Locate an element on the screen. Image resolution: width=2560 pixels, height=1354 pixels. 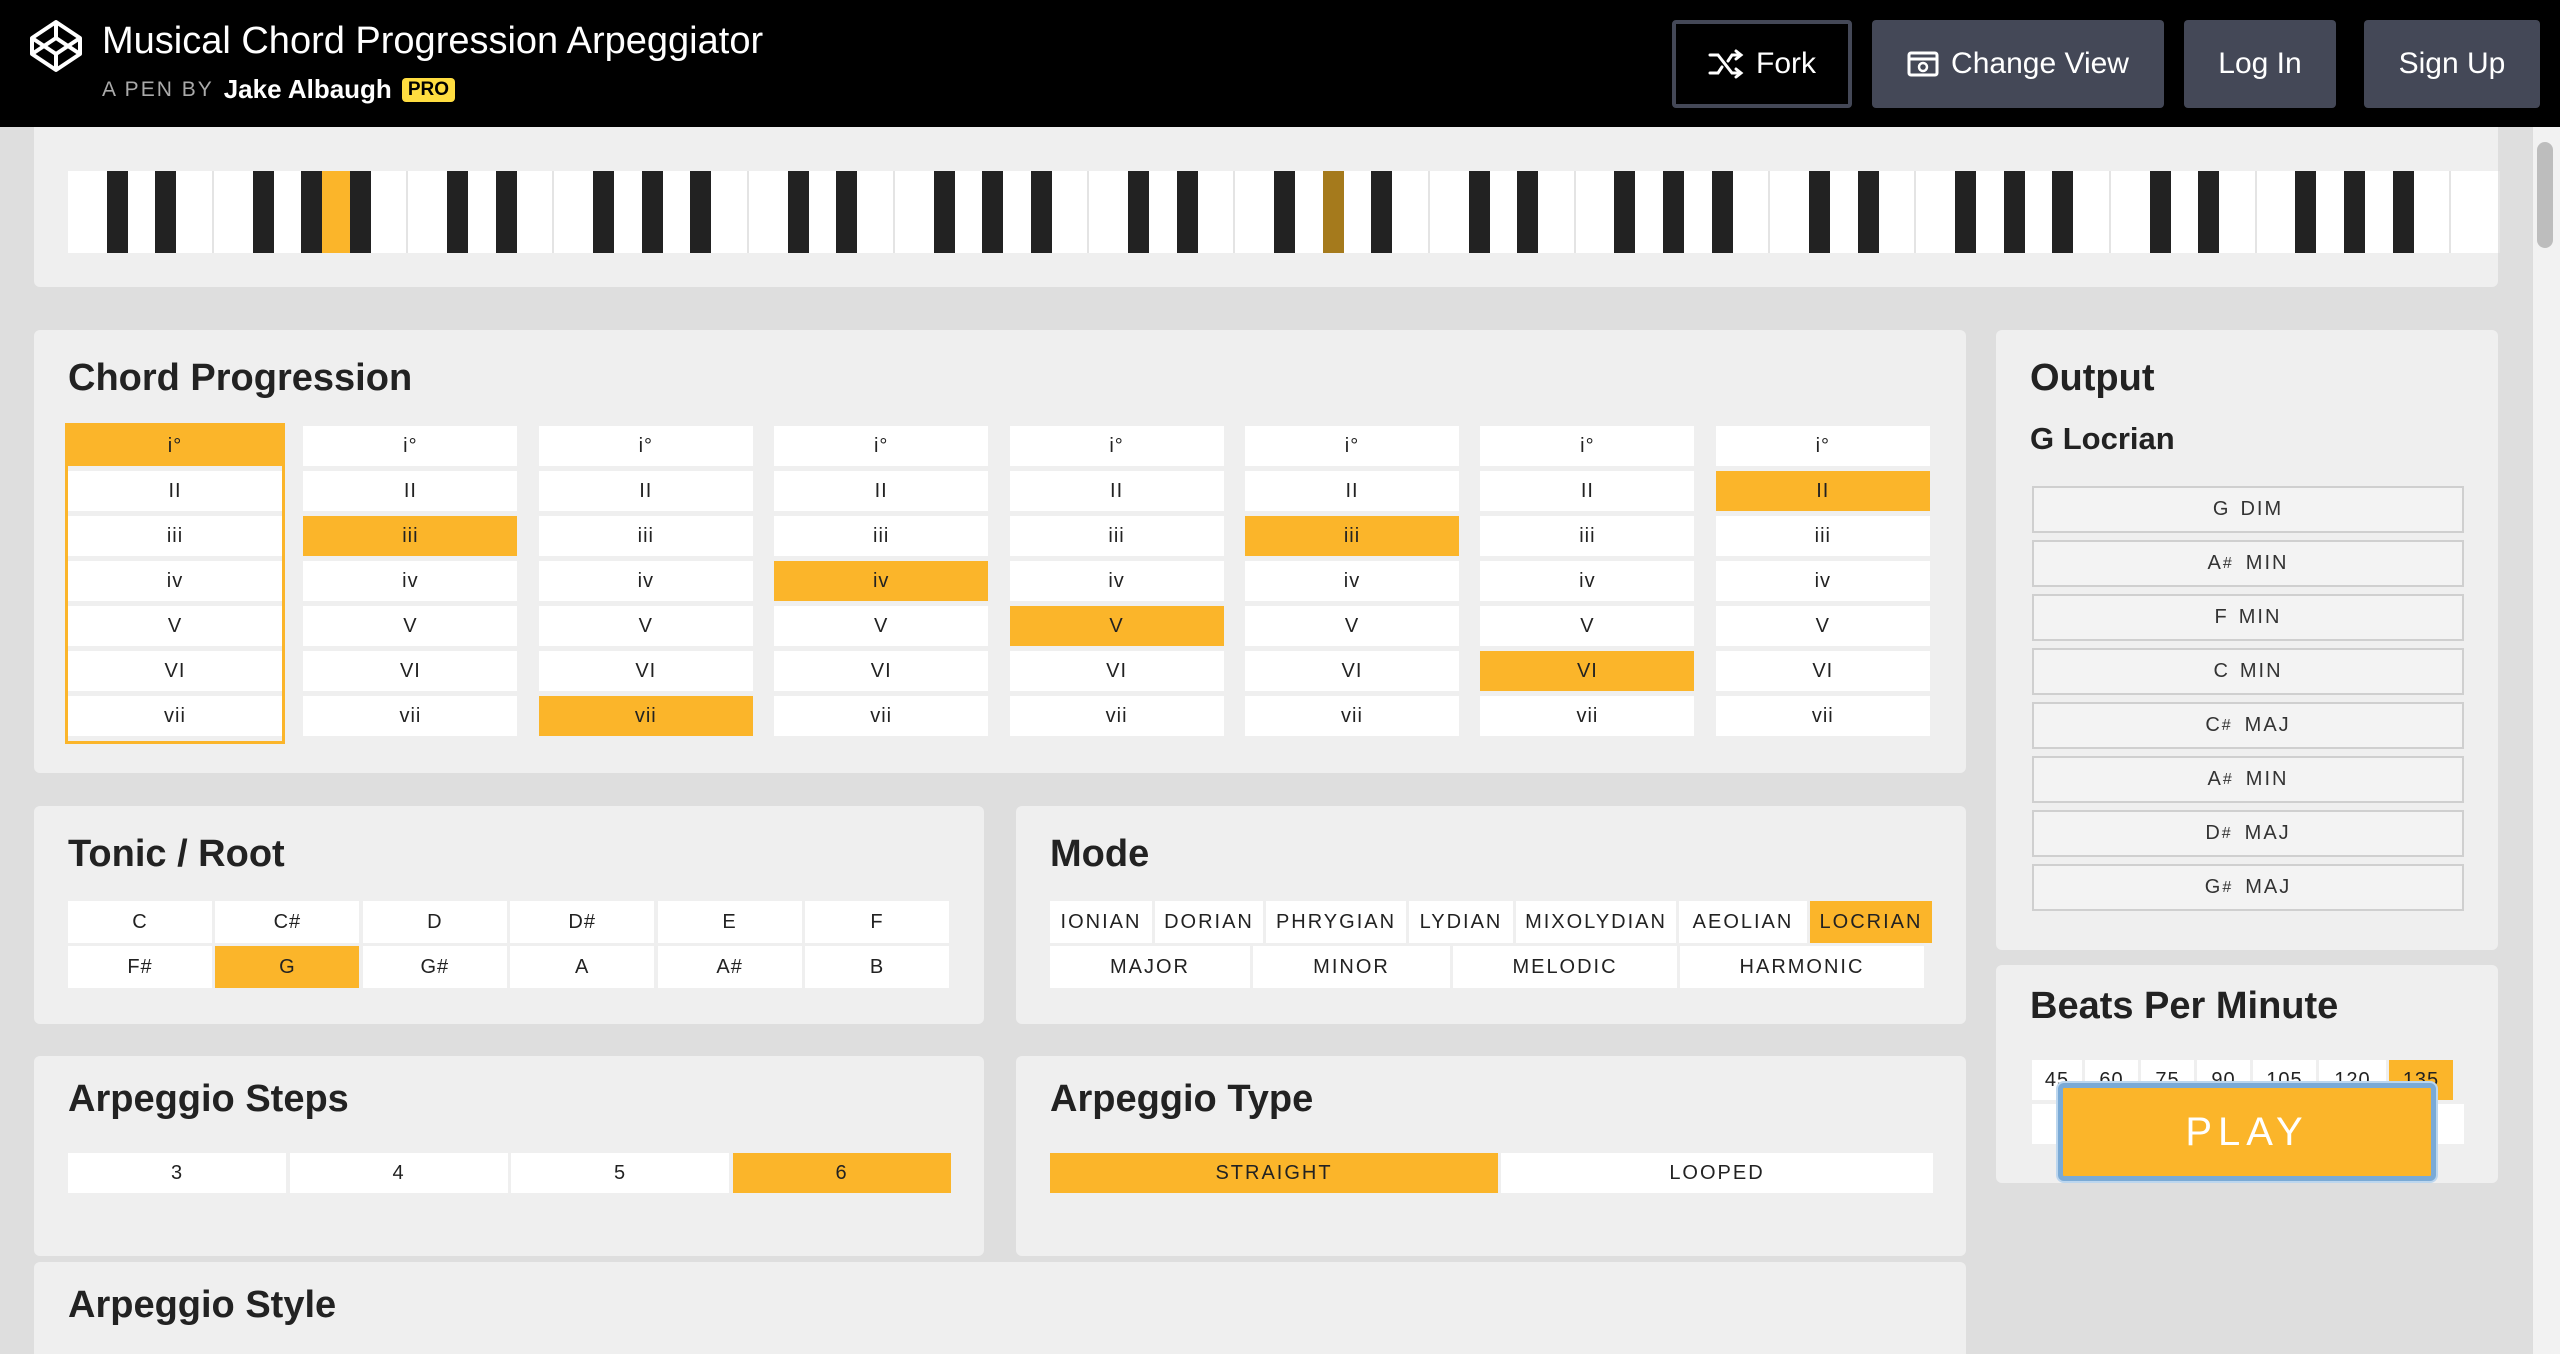
arpeggio-steps-button: 4 is located at coordinates (398, 1173).